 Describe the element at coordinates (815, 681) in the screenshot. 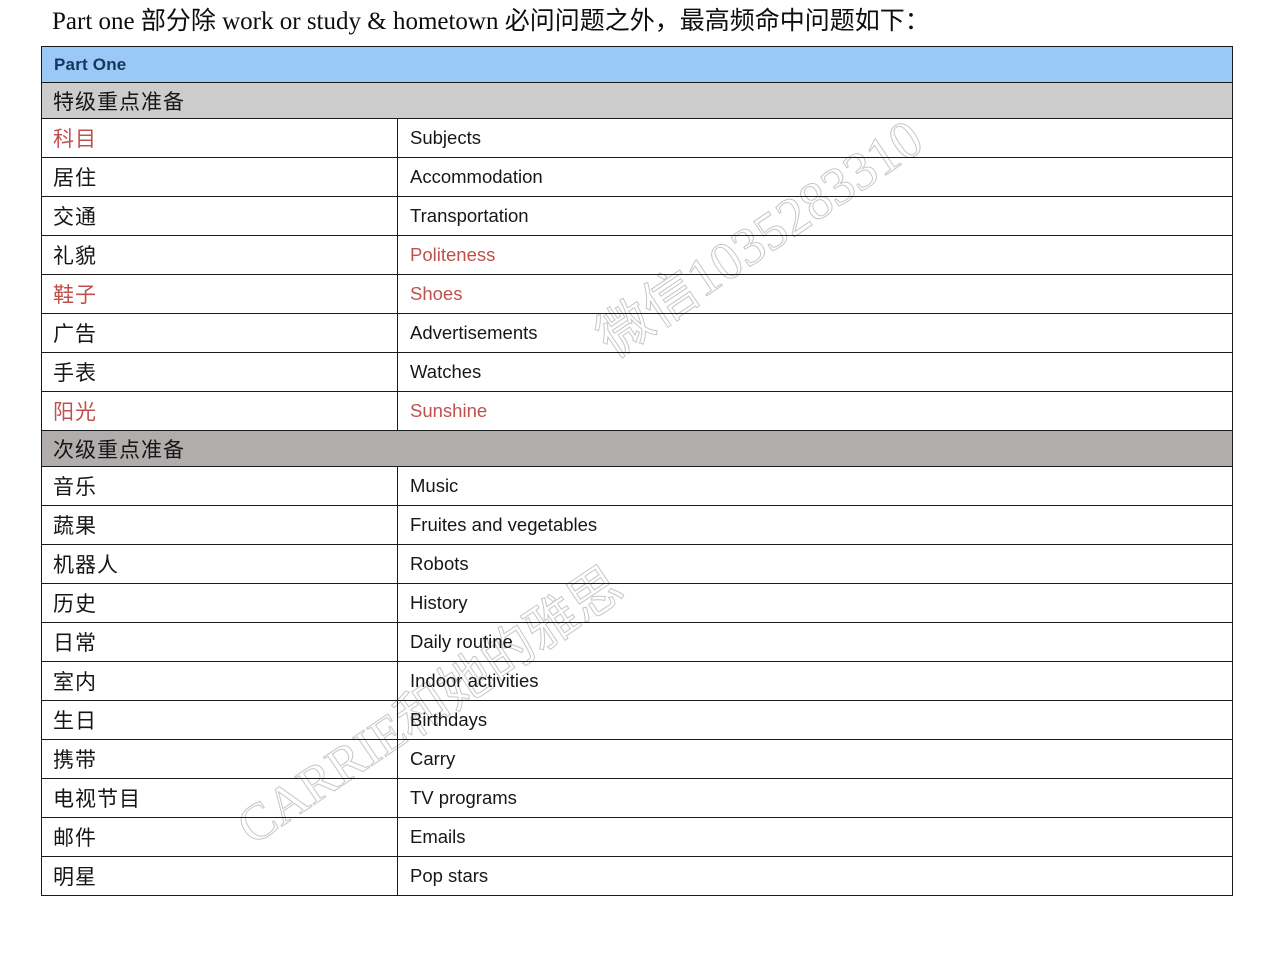

I see `topic-cell-en: Indoor activities` at that location.